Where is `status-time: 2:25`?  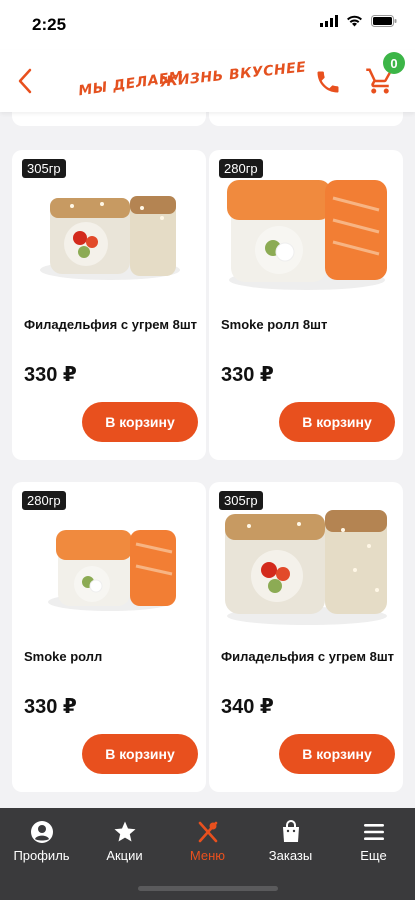 status-time: 2:25 is located at coordinates (49, 24).